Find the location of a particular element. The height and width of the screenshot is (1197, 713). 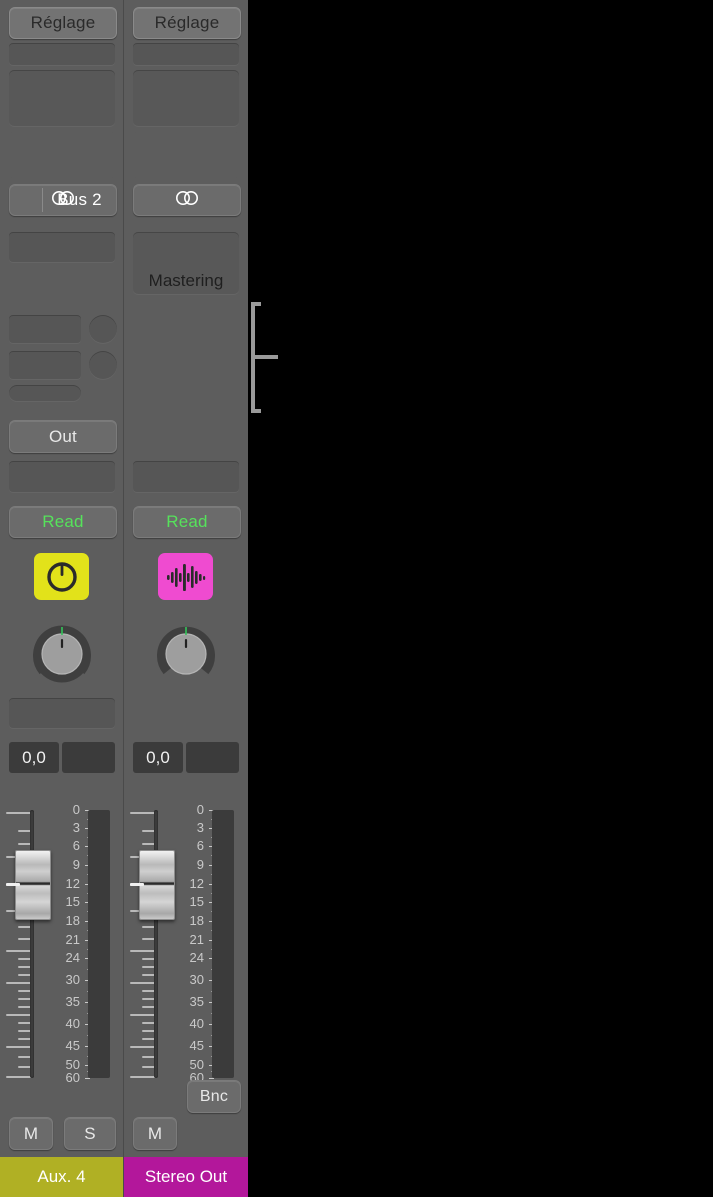

track-name-label: Stereo Out is located at coordinates (186, 1176).